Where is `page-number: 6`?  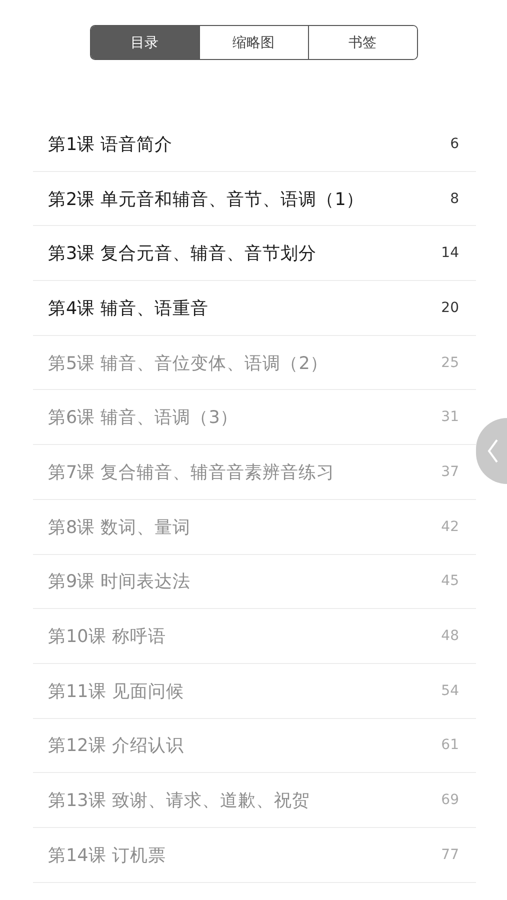
page-number: 6 is located at coordinates (454, 144).